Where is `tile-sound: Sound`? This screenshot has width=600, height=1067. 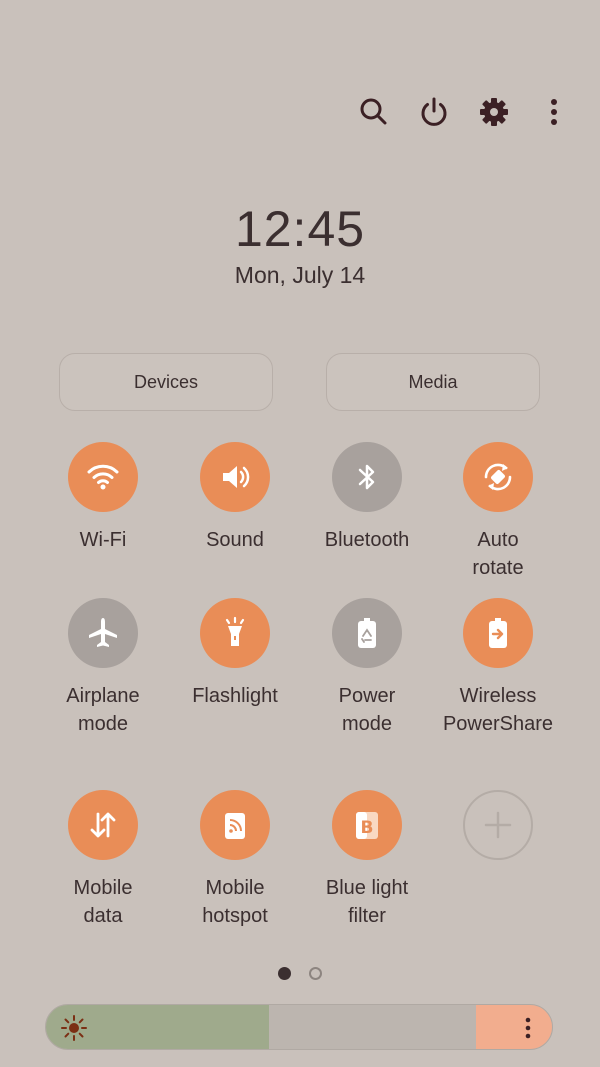 tile-sound: Sound is located at coordinates (235, 498).